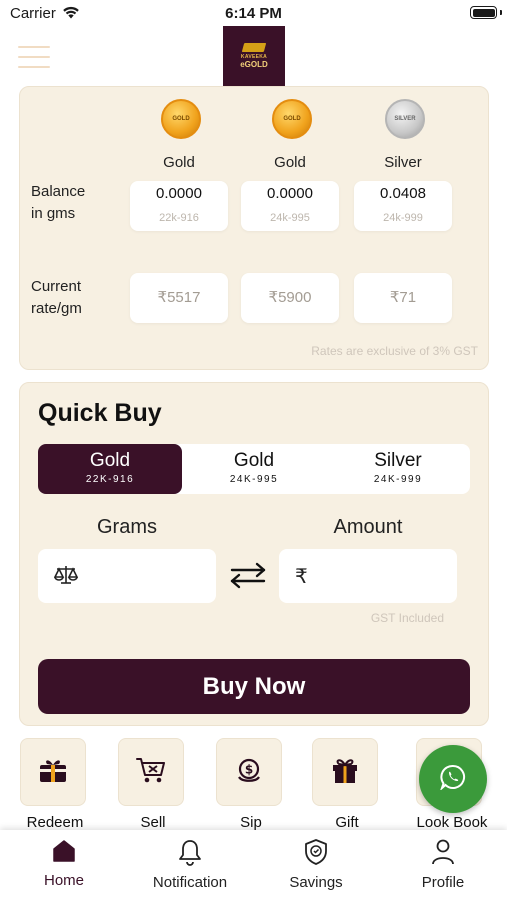  What do you see at coordinates (110, 479) in the screenshot?
I see `option-purity: 22K-916` at bounding box center [110, 479].